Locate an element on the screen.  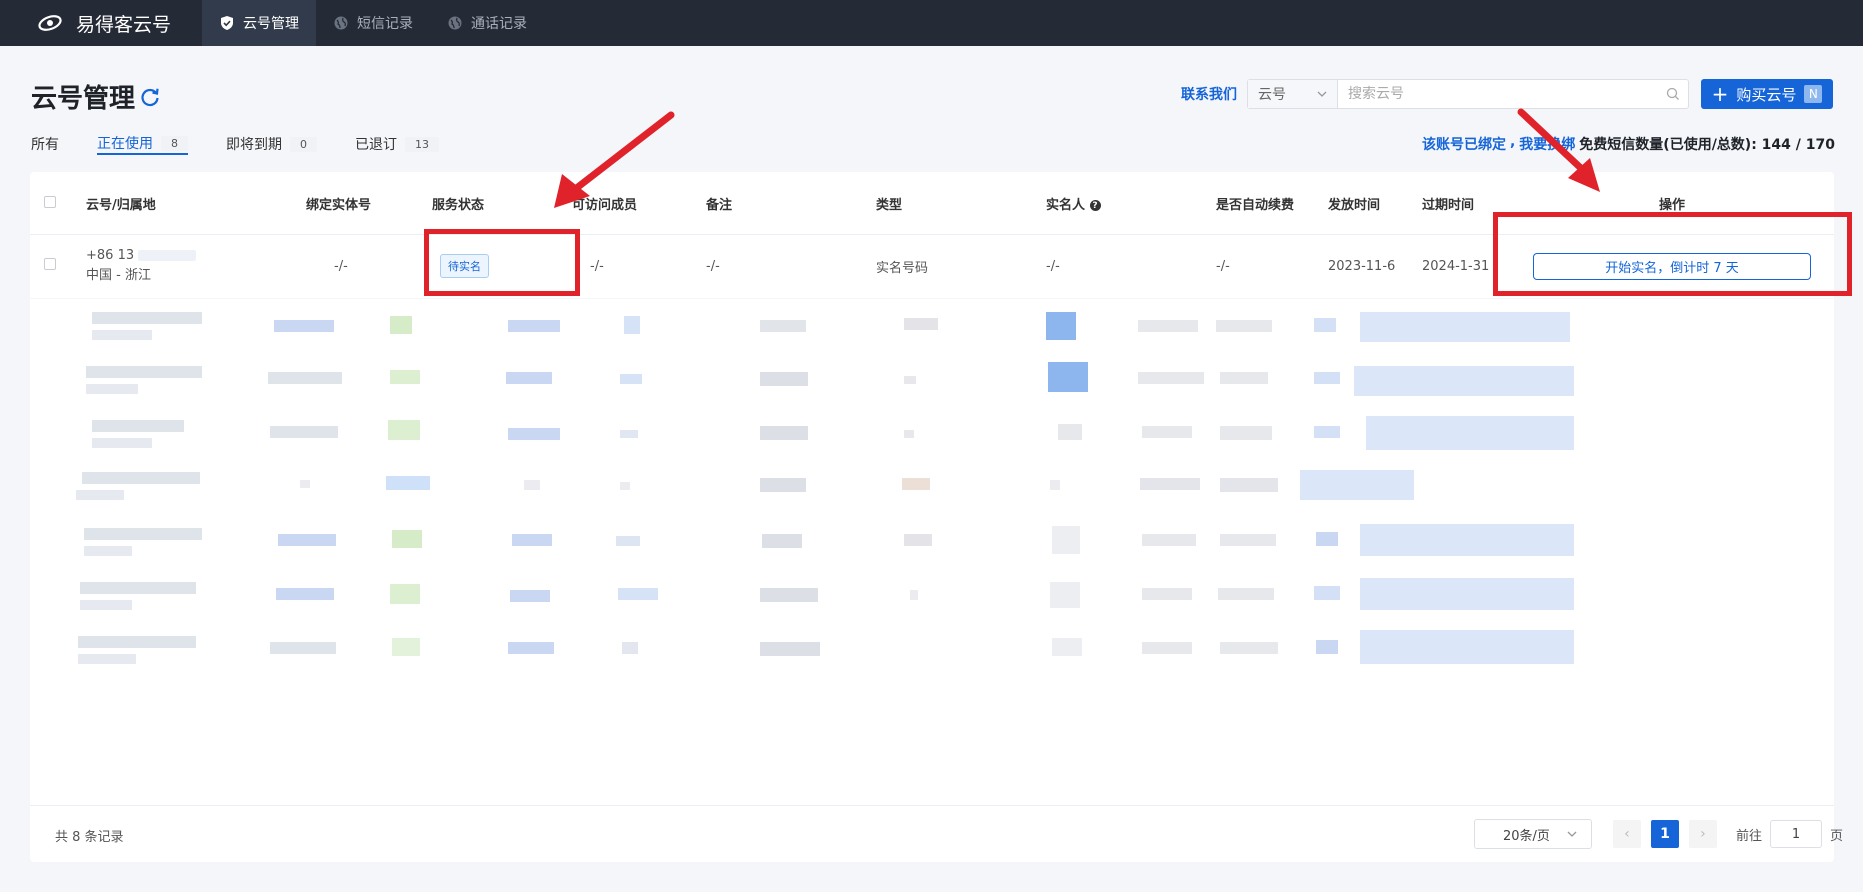
annotation-box-action is located at coordinates (1672, 254).